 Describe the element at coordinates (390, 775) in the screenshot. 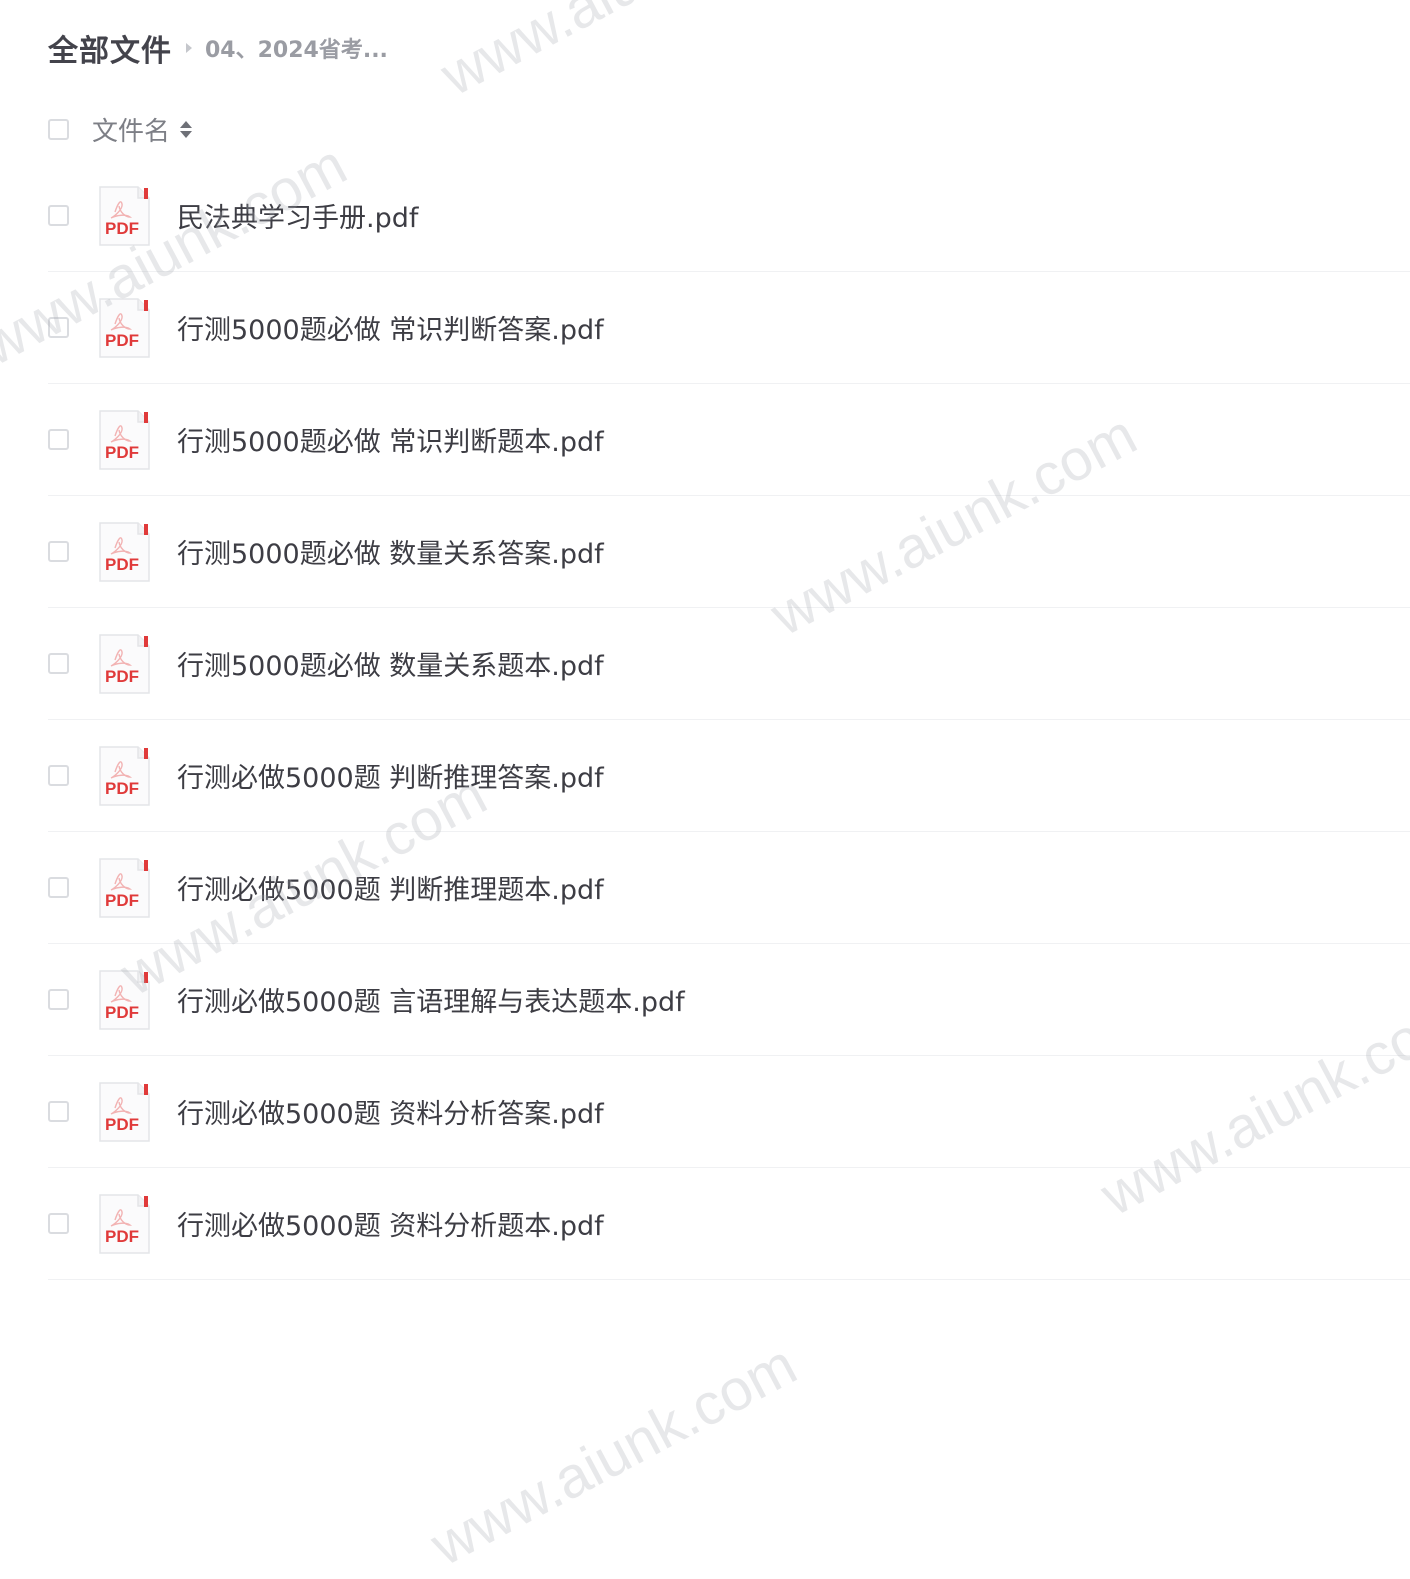

I see `file-name: 行测必做5000题 判断推理答案.pdf` at that location.